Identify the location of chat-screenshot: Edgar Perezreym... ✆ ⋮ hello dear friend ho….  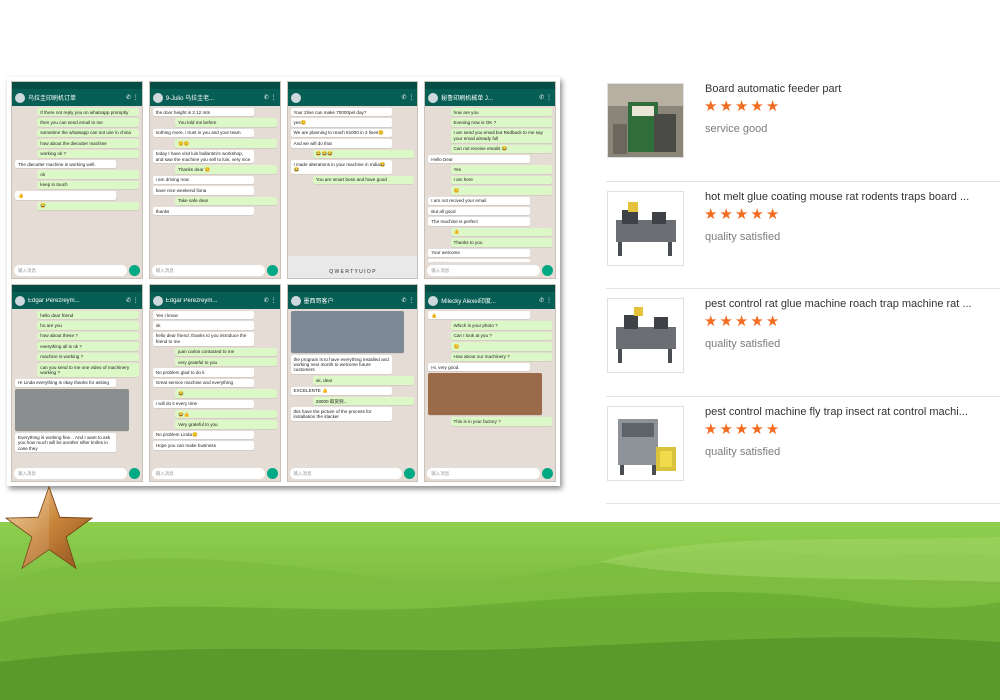
(77, 383).